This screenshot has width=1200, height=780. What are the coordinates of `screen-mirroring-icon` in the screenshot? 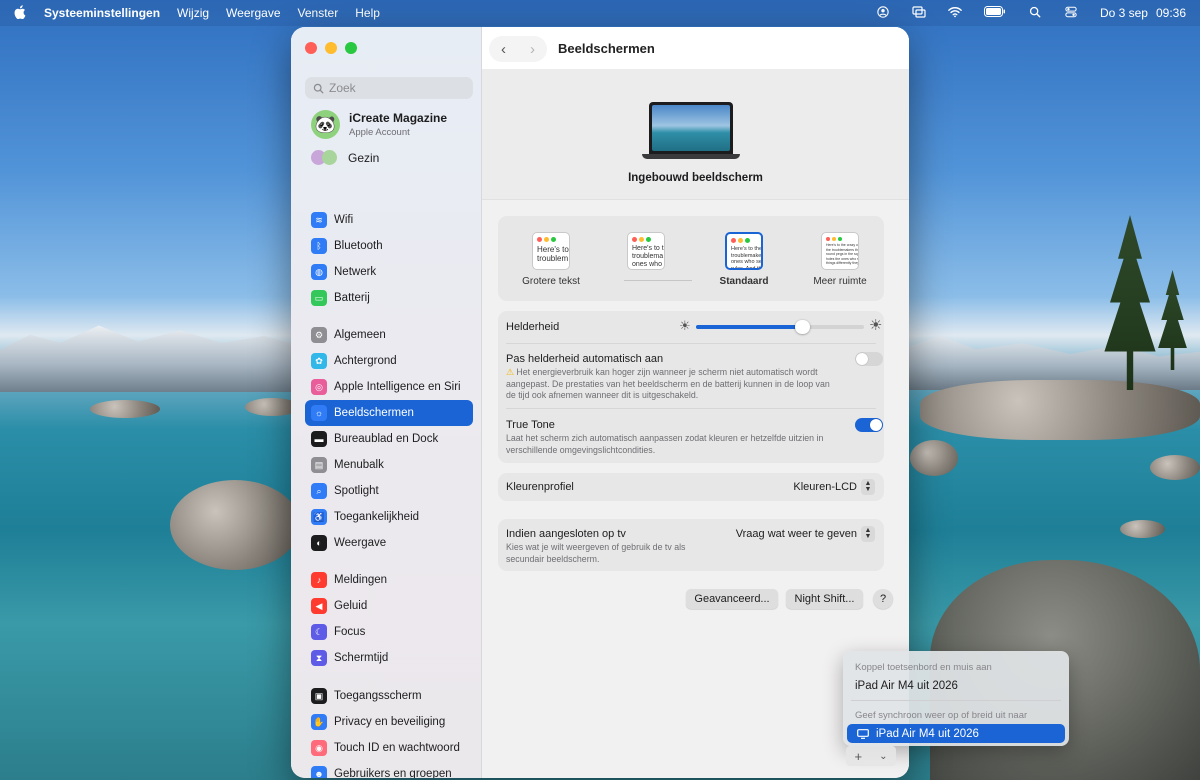 It's located at (919, 13).